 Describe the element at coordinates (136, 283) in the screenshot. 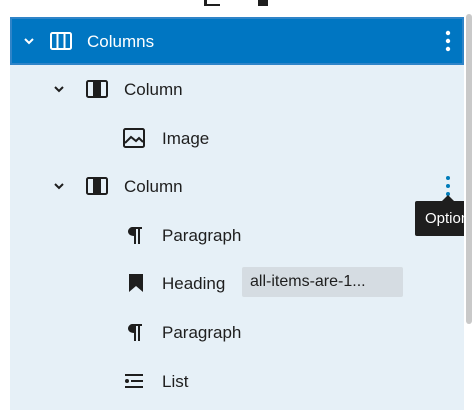

I see `bookmark-icon` at that location.